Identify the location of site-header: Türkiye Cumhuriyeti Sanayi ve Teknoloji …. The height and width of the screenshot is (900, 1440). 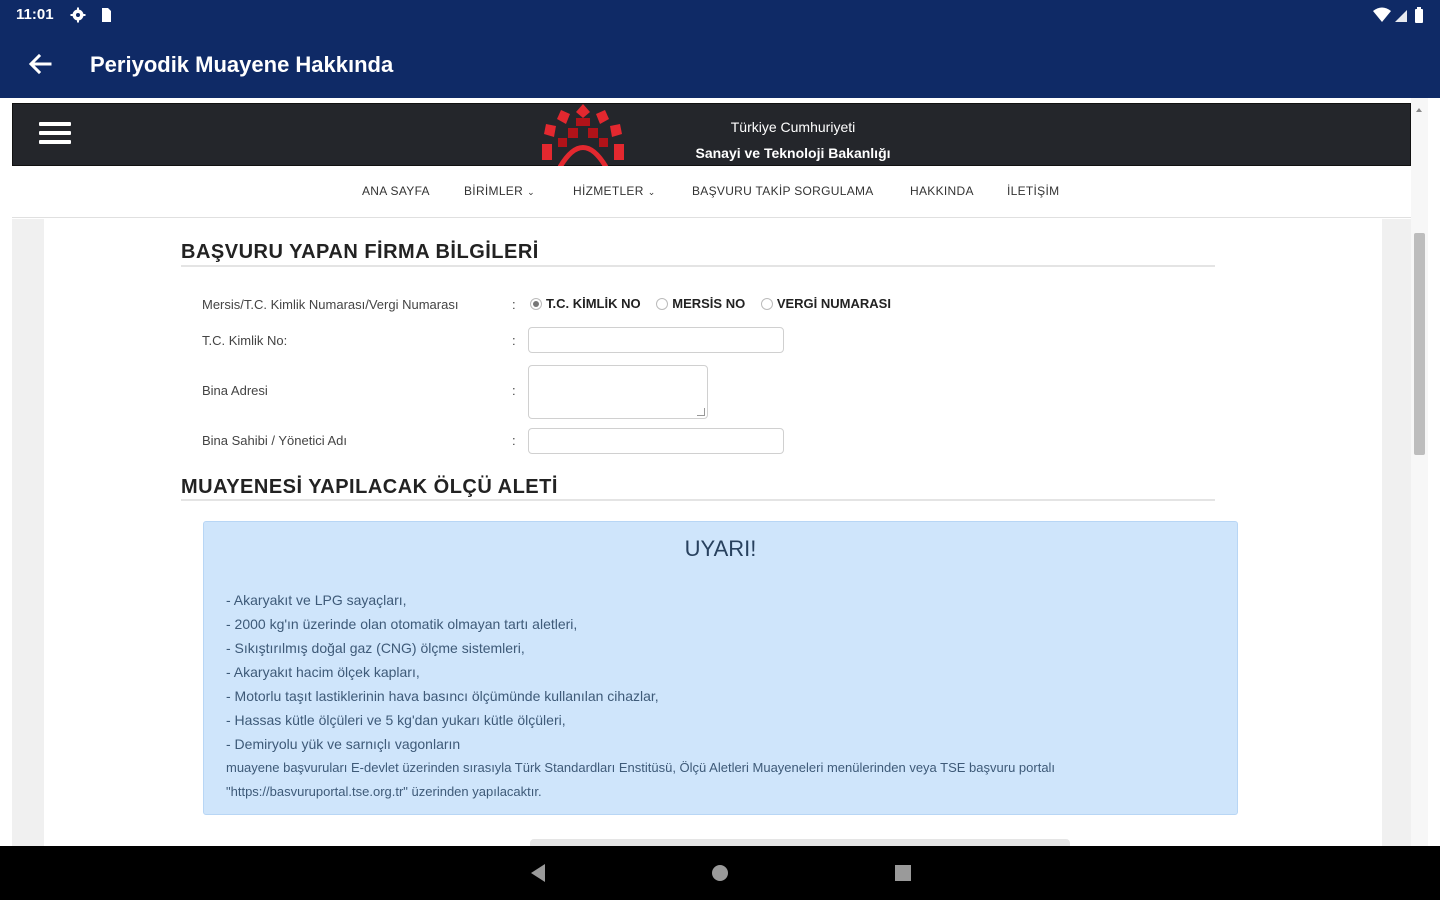
(711, 135).